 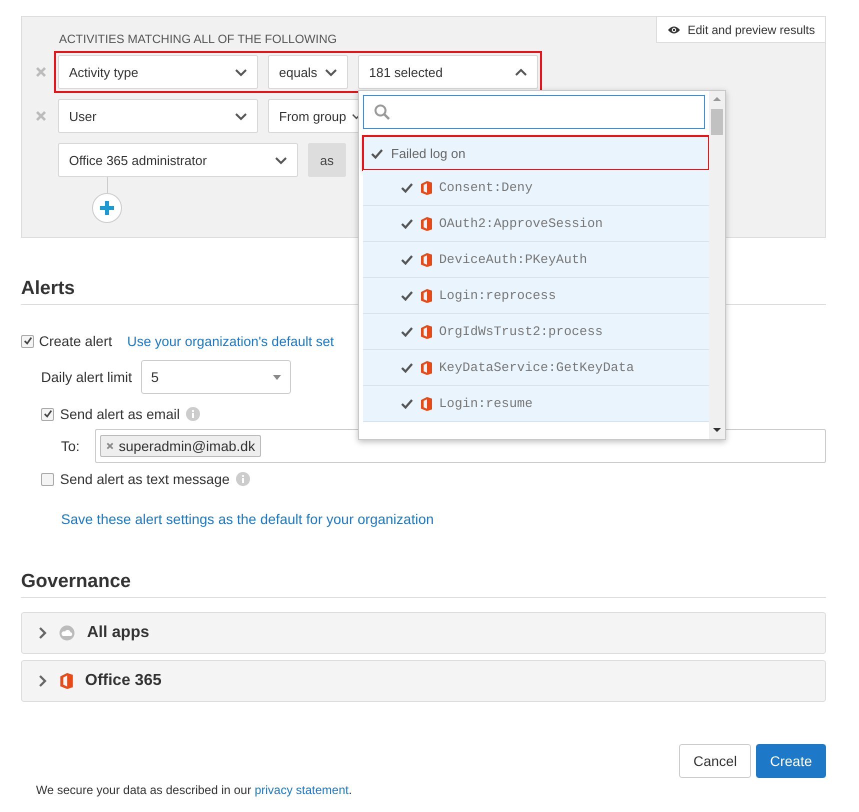 I want to click on search-icon, so click(x=382, y=112).